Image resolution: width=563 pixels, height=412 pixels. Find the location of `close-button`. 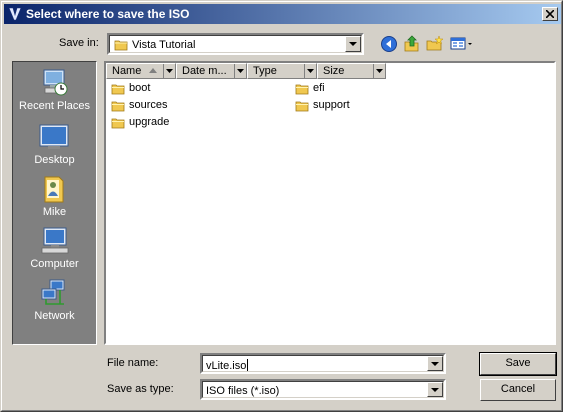

close-button is located at coordinates (550, 14).